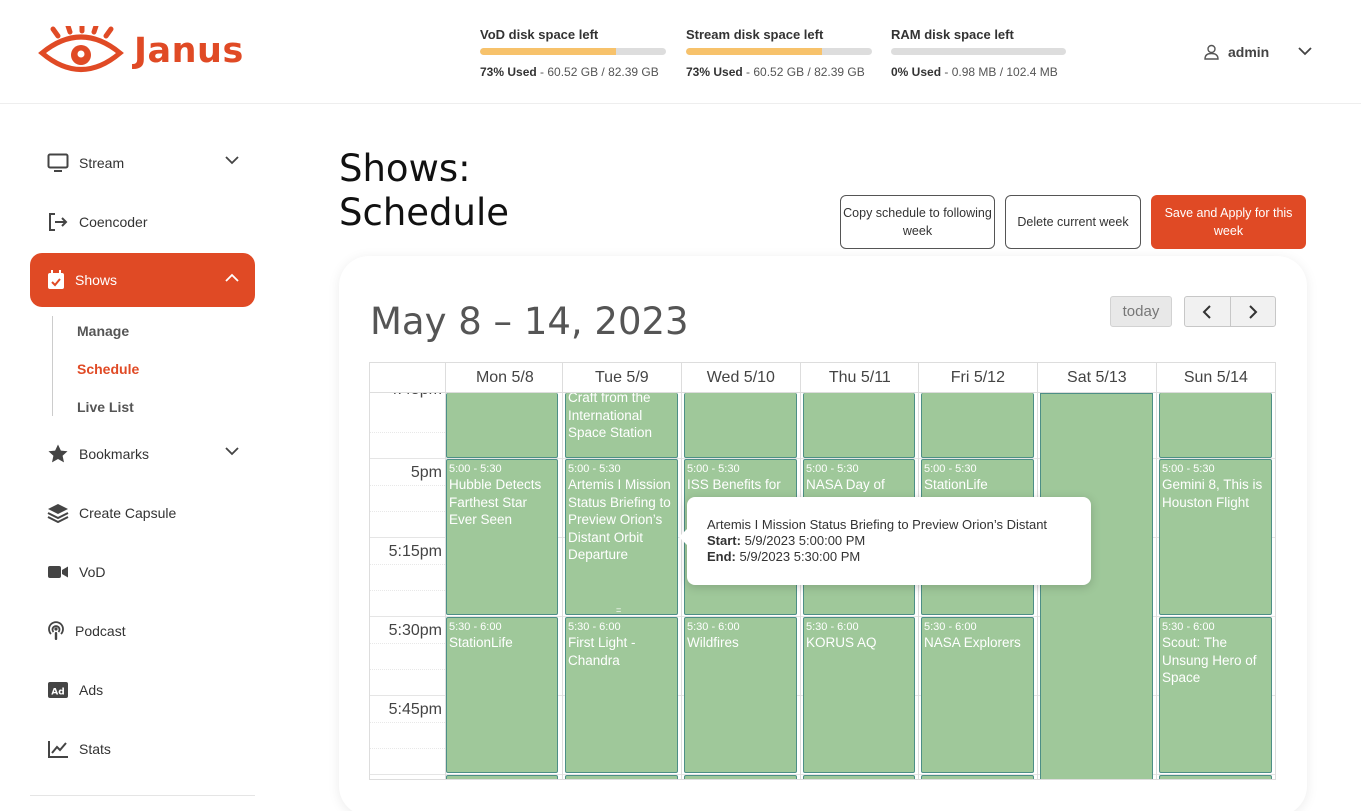 This screenshot has width=1361, height=811. Describe the element at coordinates (1096, 378) in the screenshot. I see `day-header: Sat 5/13` at that location.